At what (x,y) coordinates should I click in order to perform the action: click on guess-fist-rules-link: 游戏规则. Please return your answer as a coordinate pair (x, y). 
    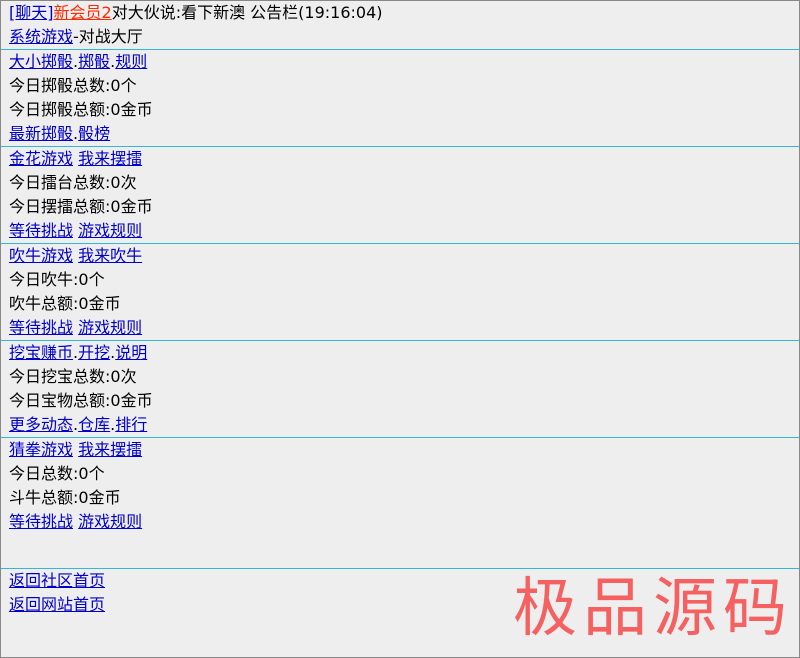
    Looking at the image, I should click on (110, 521).